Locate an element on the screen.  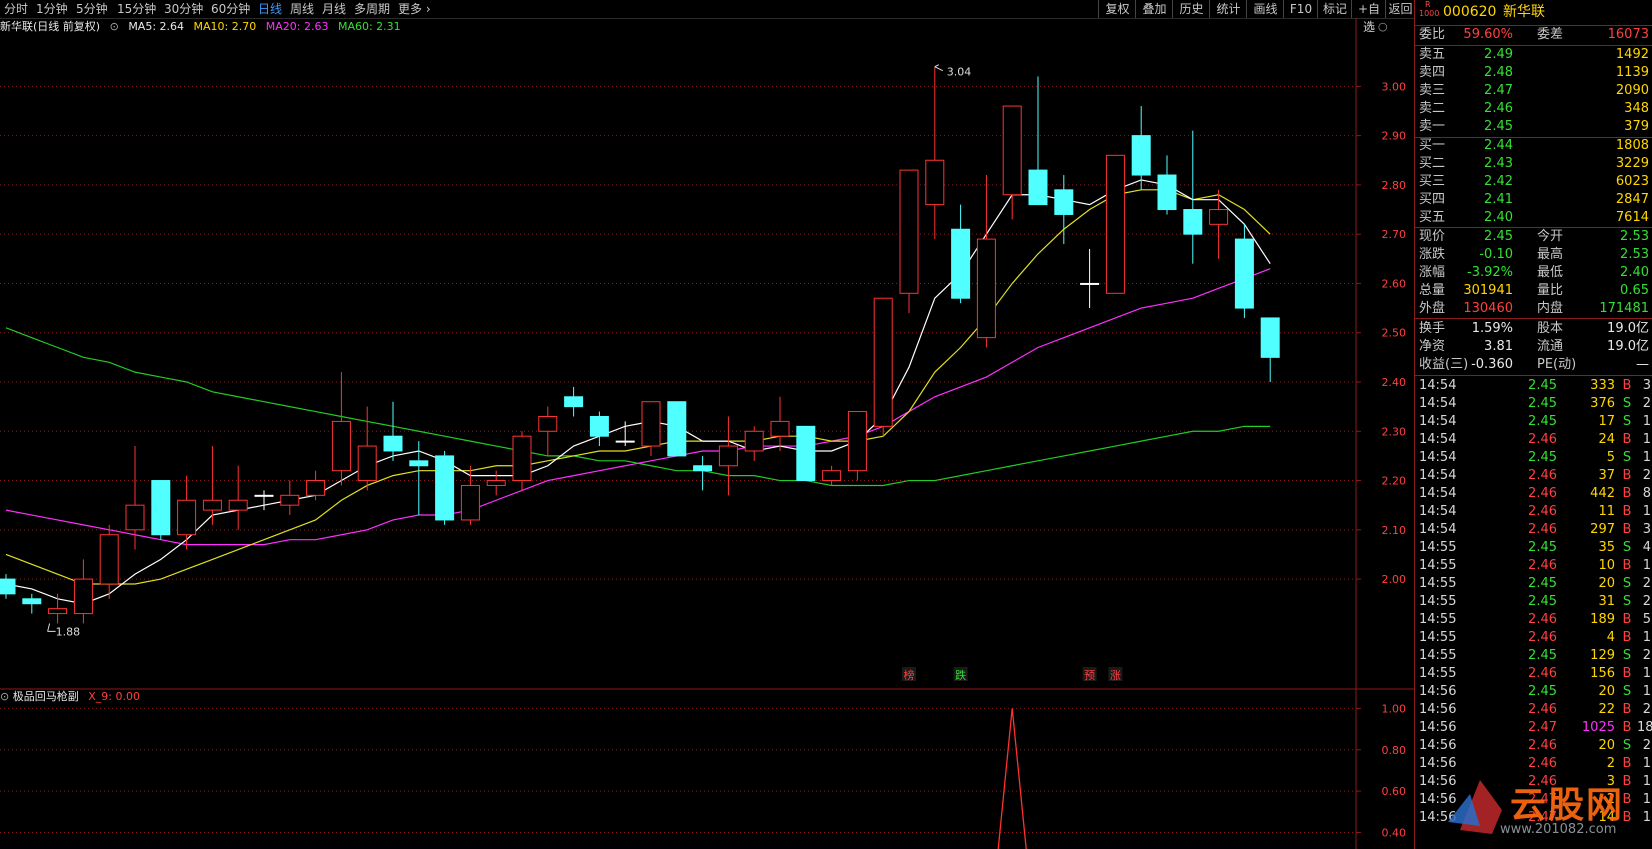
overlay-button: 叠加 is located at coordinates (1154, 9).